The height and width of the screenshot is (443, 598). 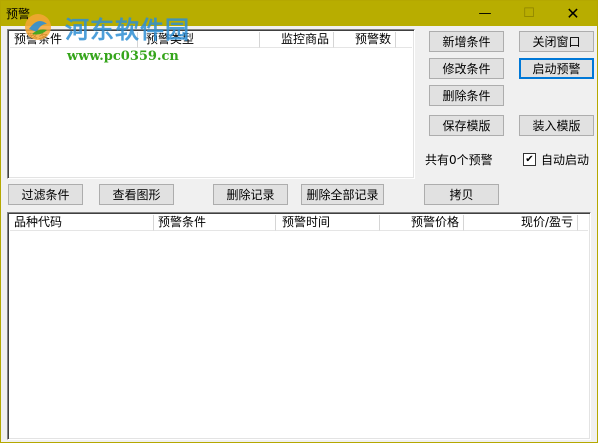 I want to click on column-header-alert-count: 预警数, so click(x=365, y=40).